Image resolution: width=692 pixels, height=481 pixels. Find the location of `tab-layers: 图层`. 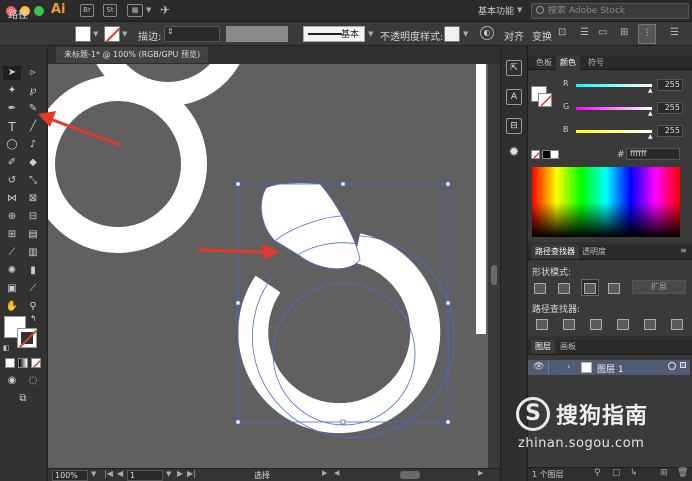

tab-layers: 图层 is located at coordinates (543, 347).